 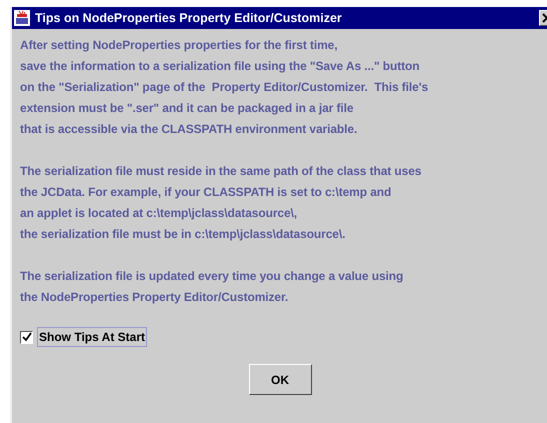 I want to click on tip-paragraph: The serialization file must reside in the same path of the class that uses the JCData. For example, if your CLASSPATH is set to c:\temp and an applet is located at c:\temp\jclass\datasource\, the serialization file must be in c:\temp\jclass\datasource\., so click(x=221, y=203).